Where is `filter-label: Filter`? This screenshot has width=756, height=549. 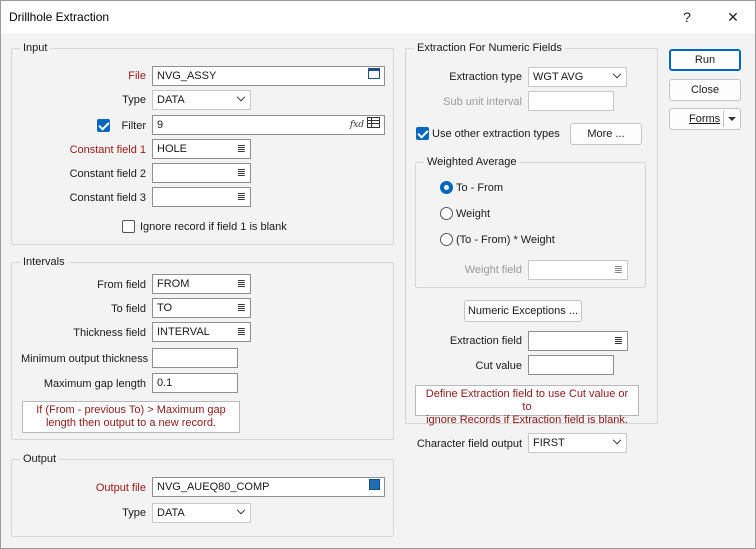 filter-label: Filter is located at coordinates (133, 126).